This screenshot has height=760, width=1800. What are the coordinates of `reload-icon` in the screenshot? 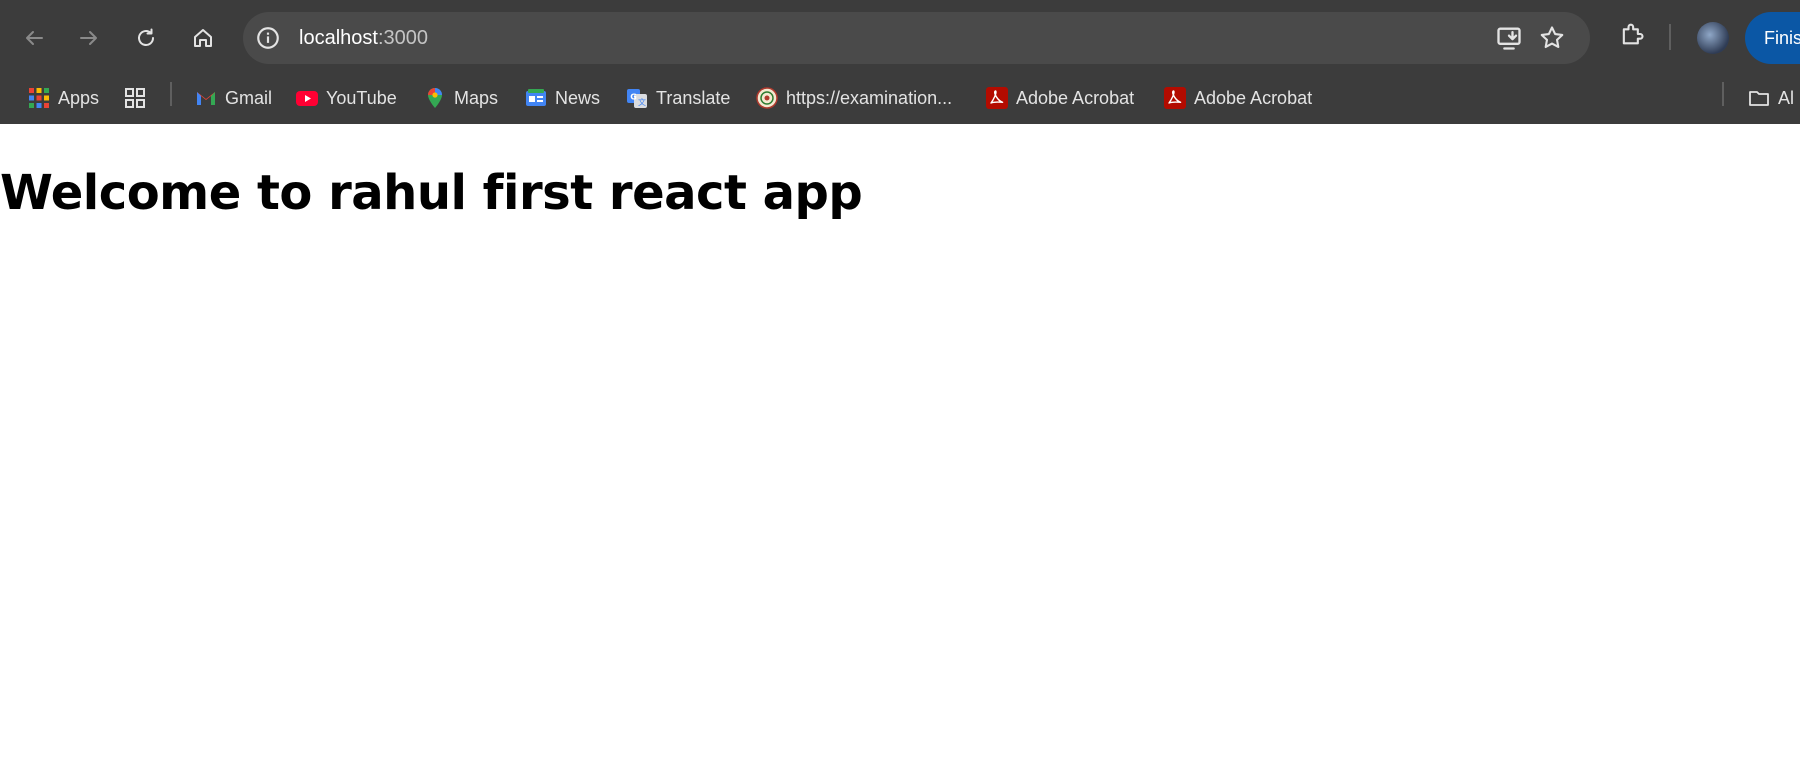 It's located at (146, 37).